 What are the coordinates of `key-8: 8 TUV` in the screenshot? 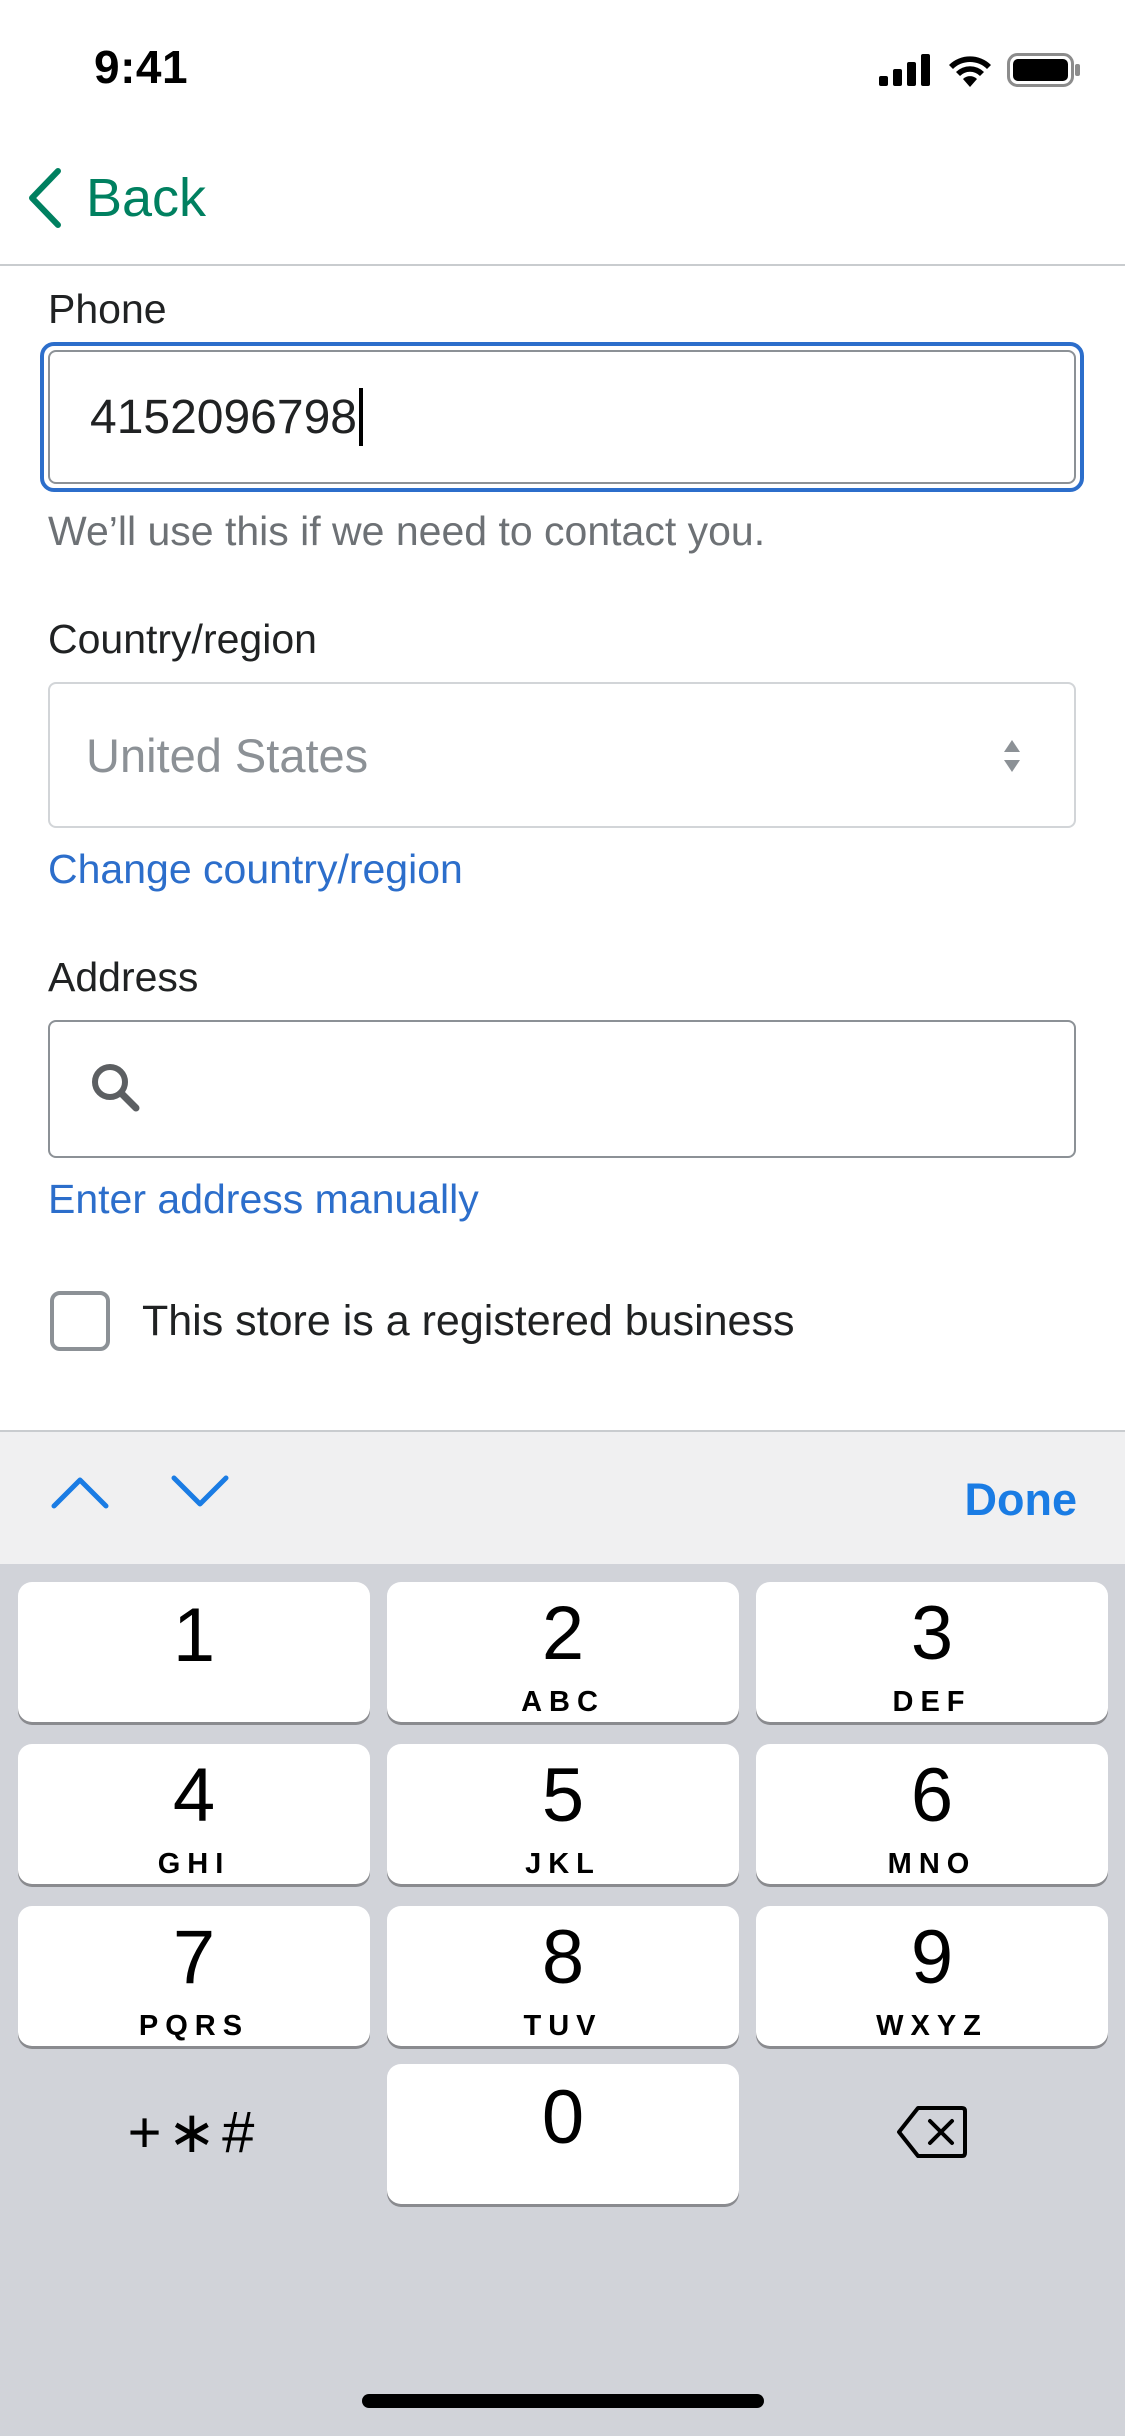 It's located at (563, 1976).